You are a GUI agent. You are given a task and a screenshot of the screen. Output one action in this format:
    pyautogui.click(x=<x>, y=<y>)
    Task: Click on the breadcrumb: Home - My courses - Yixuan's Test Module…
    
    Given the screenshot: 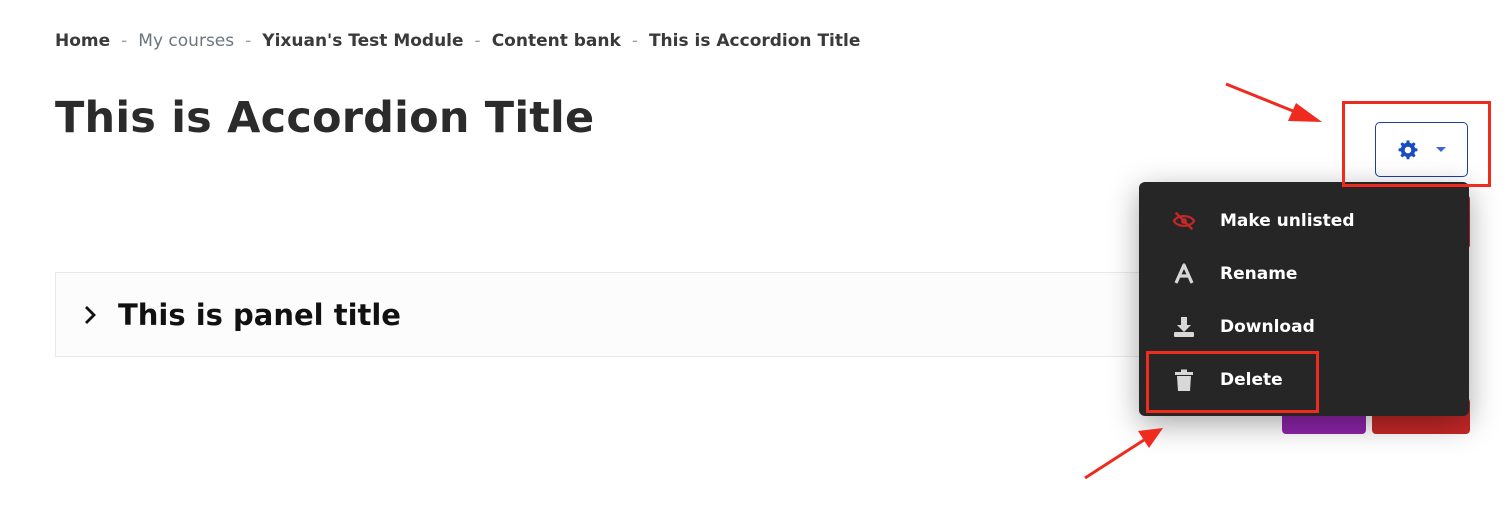 What is the action you would take?
    pyautogui.click(x=457, y=41)
    